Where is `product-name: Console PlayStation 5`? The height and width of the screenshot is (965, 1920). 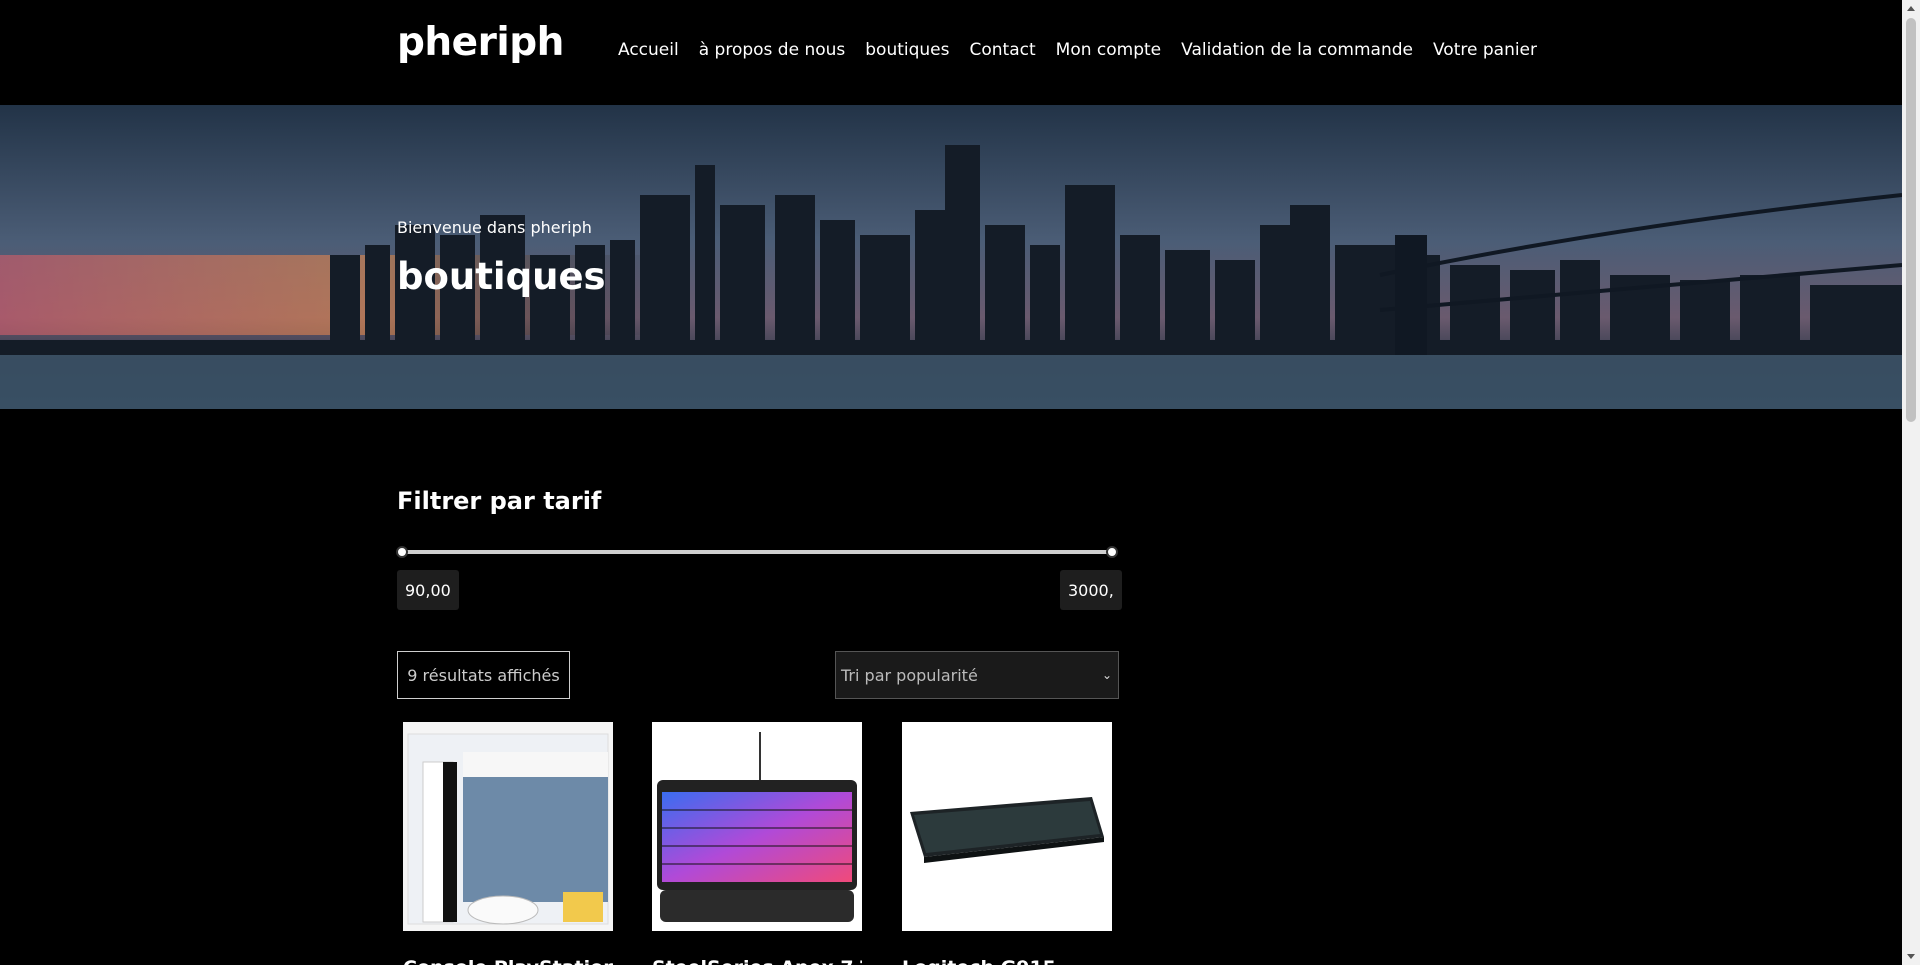
product-name: Console PlayStation 5 is located at coordinates (508, 961).